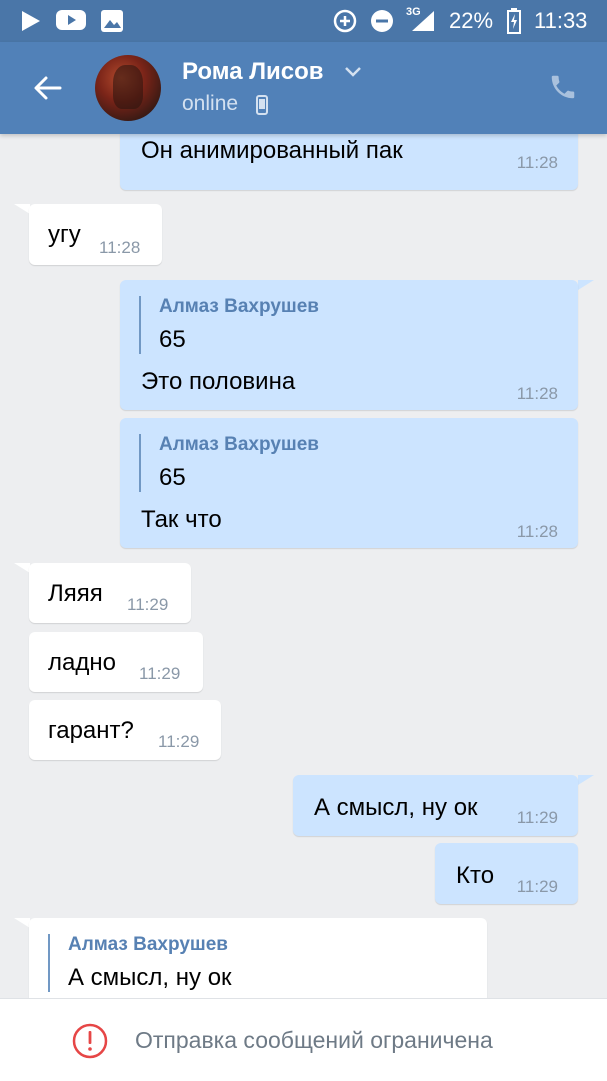 This screenshot has width=607, height=1081. I want to click on message-text: ладно, so click(82, 662).